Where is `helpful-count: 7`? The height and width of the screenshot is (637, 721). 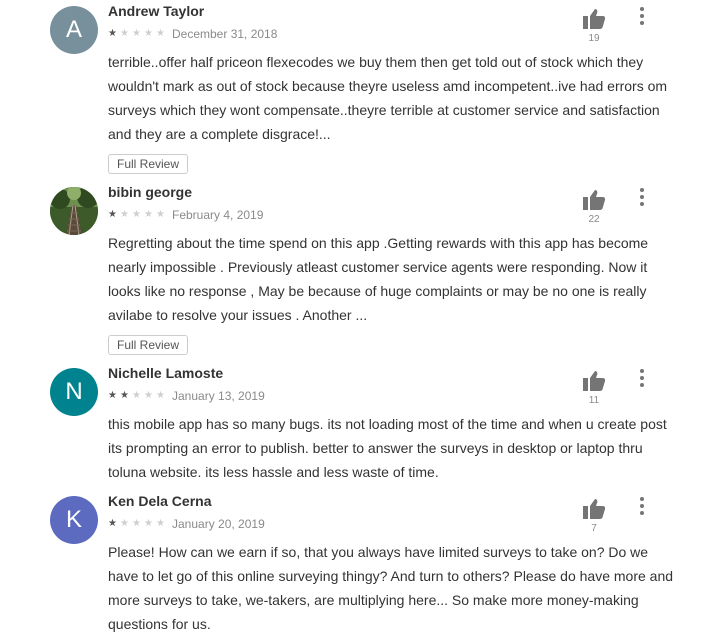
helpful-count: 7 is located at coordinates (594, 528).